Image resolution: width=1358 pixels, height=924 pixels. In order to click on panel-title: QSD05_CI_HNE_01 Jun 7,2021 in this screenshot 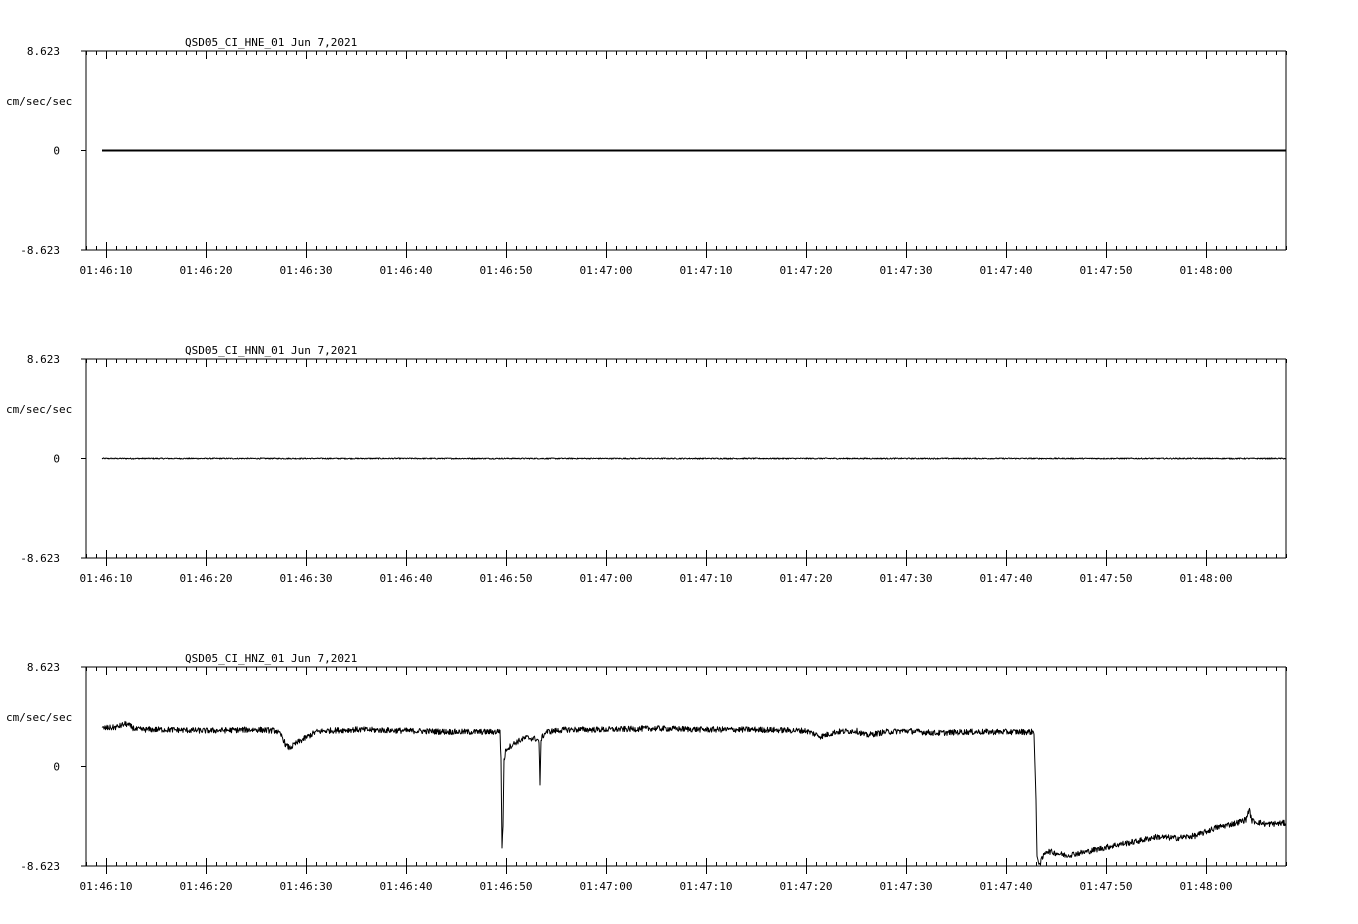, I will do `click(271, 42)`.